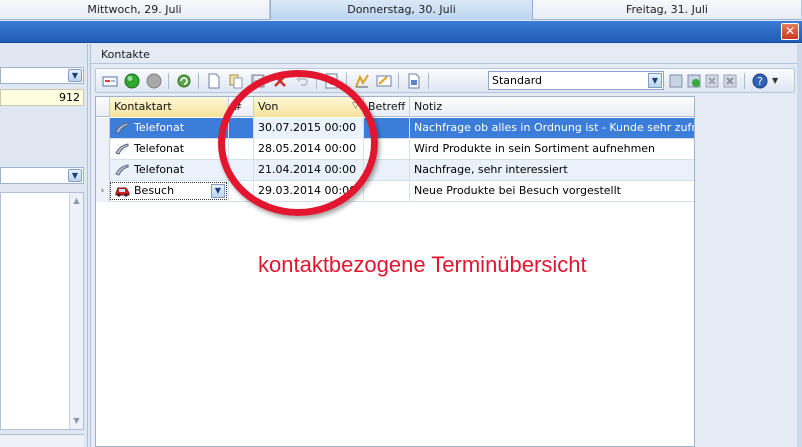 The image size is (802, 447). Describe the element at coordinates (576, 80) in the screenshot. I see `view-select: Standard ▼` at that location.